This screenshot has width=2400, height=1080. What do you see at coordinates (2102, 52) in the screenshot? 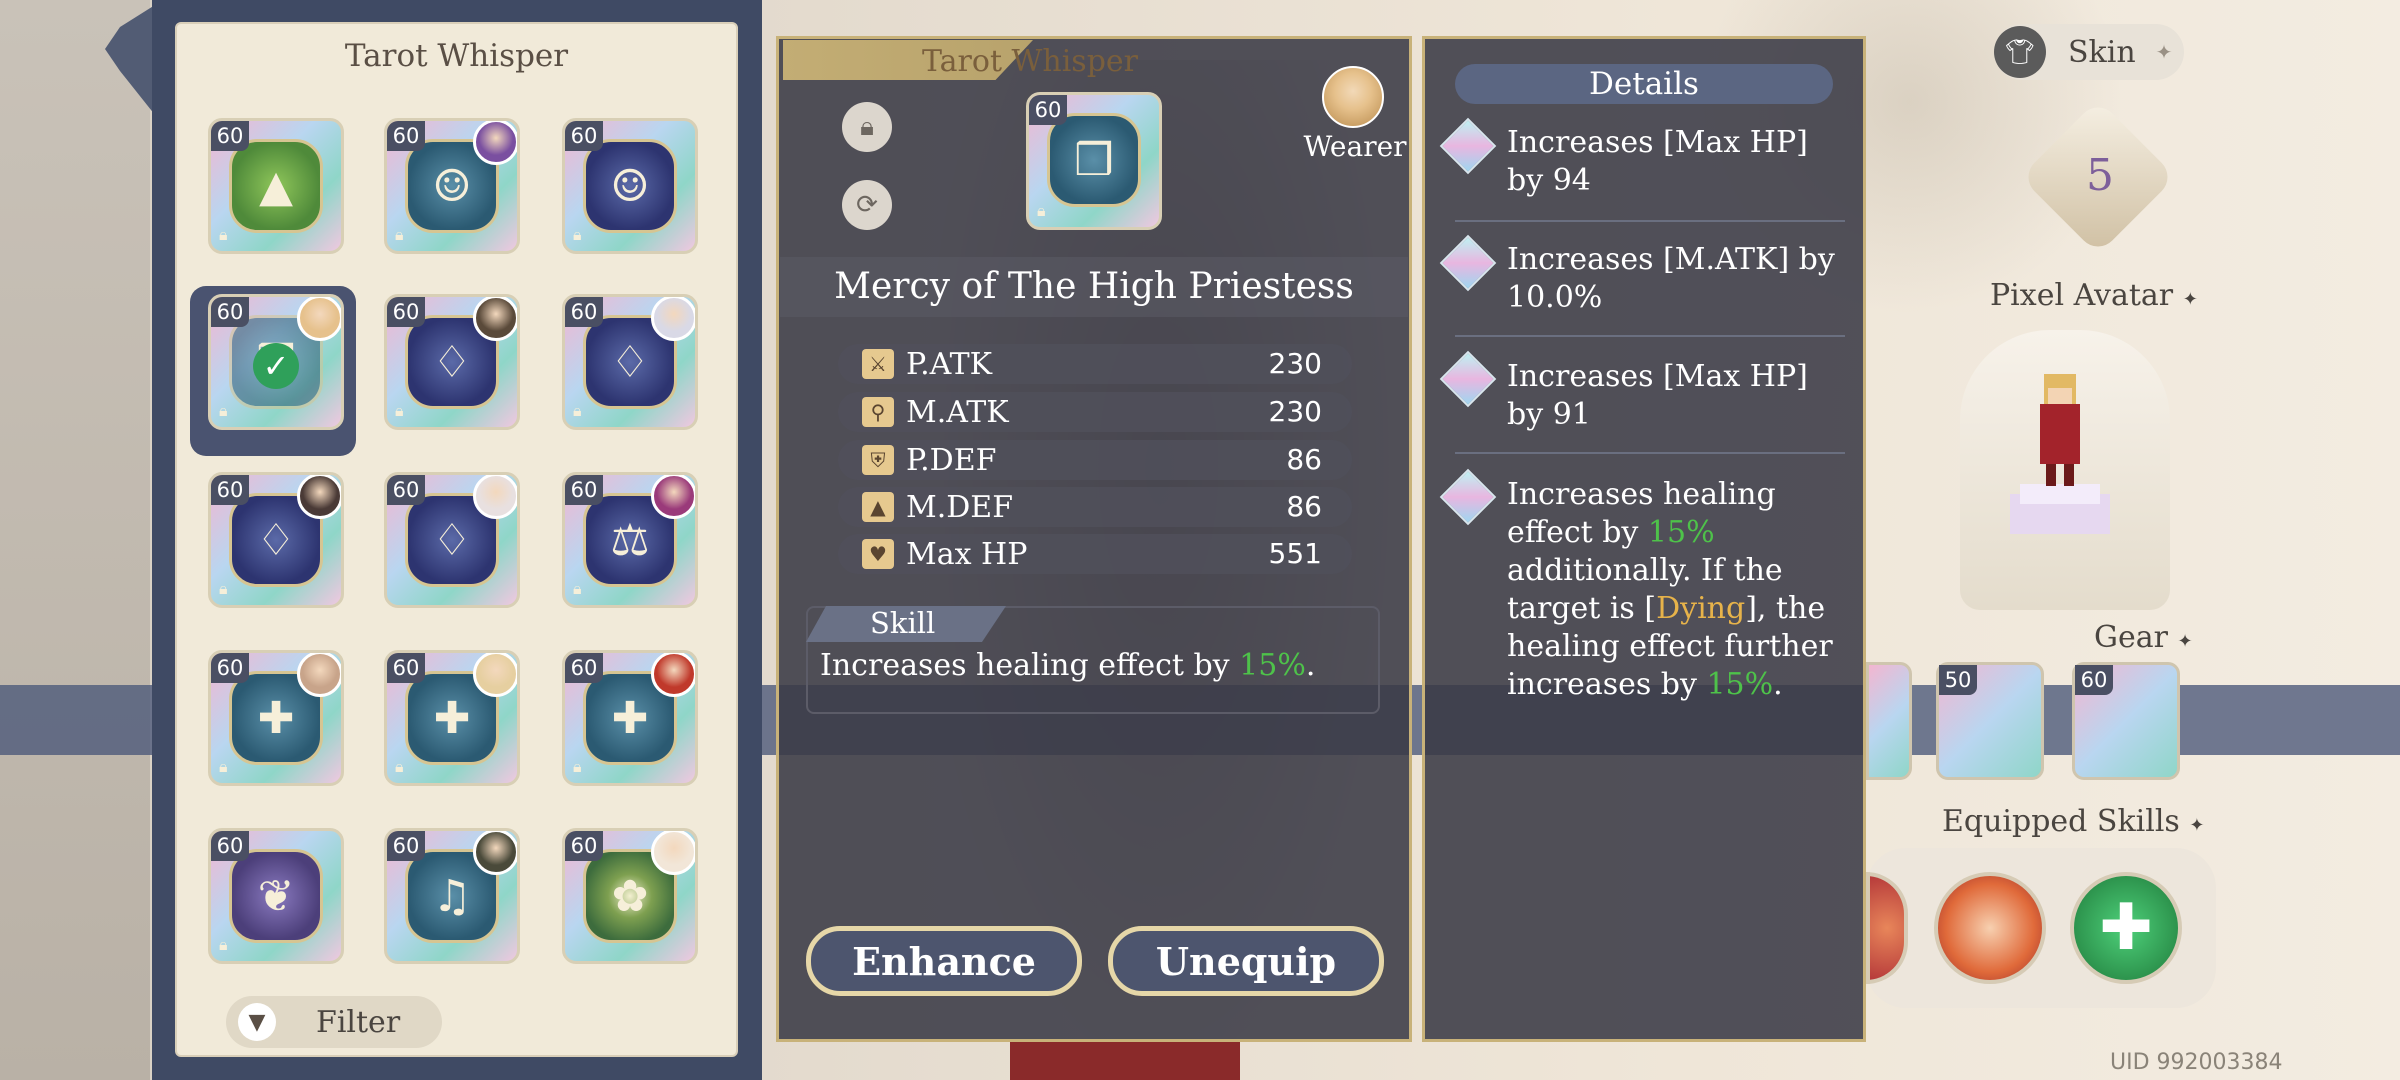
I see `skin-label: Skin` at bounding box center [2102, 52].